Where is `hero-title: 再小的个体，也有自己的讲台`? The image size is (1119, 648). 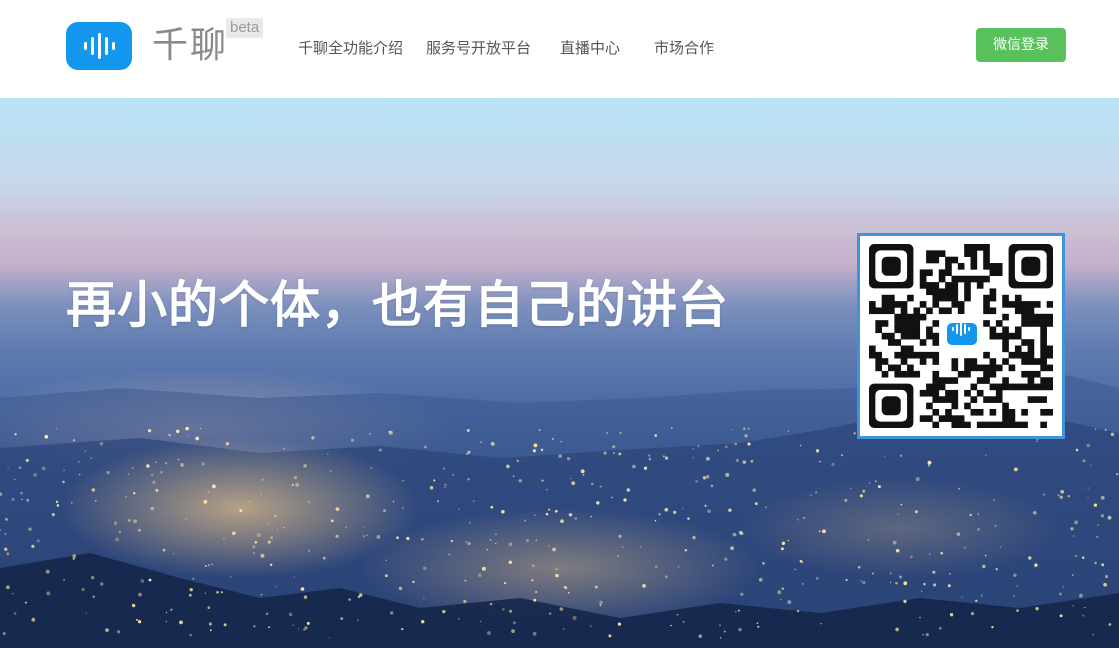
hero-title: 再小的个体，也有自己的讲台 is located at coordinates (397, 305).